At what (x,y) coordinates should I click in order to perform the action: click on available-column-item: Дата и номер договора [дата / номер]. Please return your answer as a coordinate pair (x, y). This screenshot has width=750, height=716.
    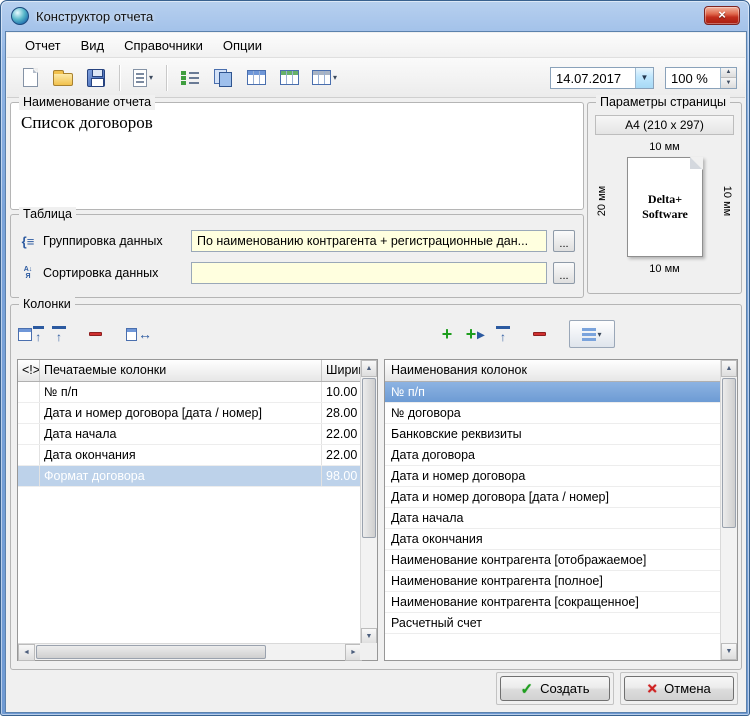
    Looking at the image, I should click on (553, 497).